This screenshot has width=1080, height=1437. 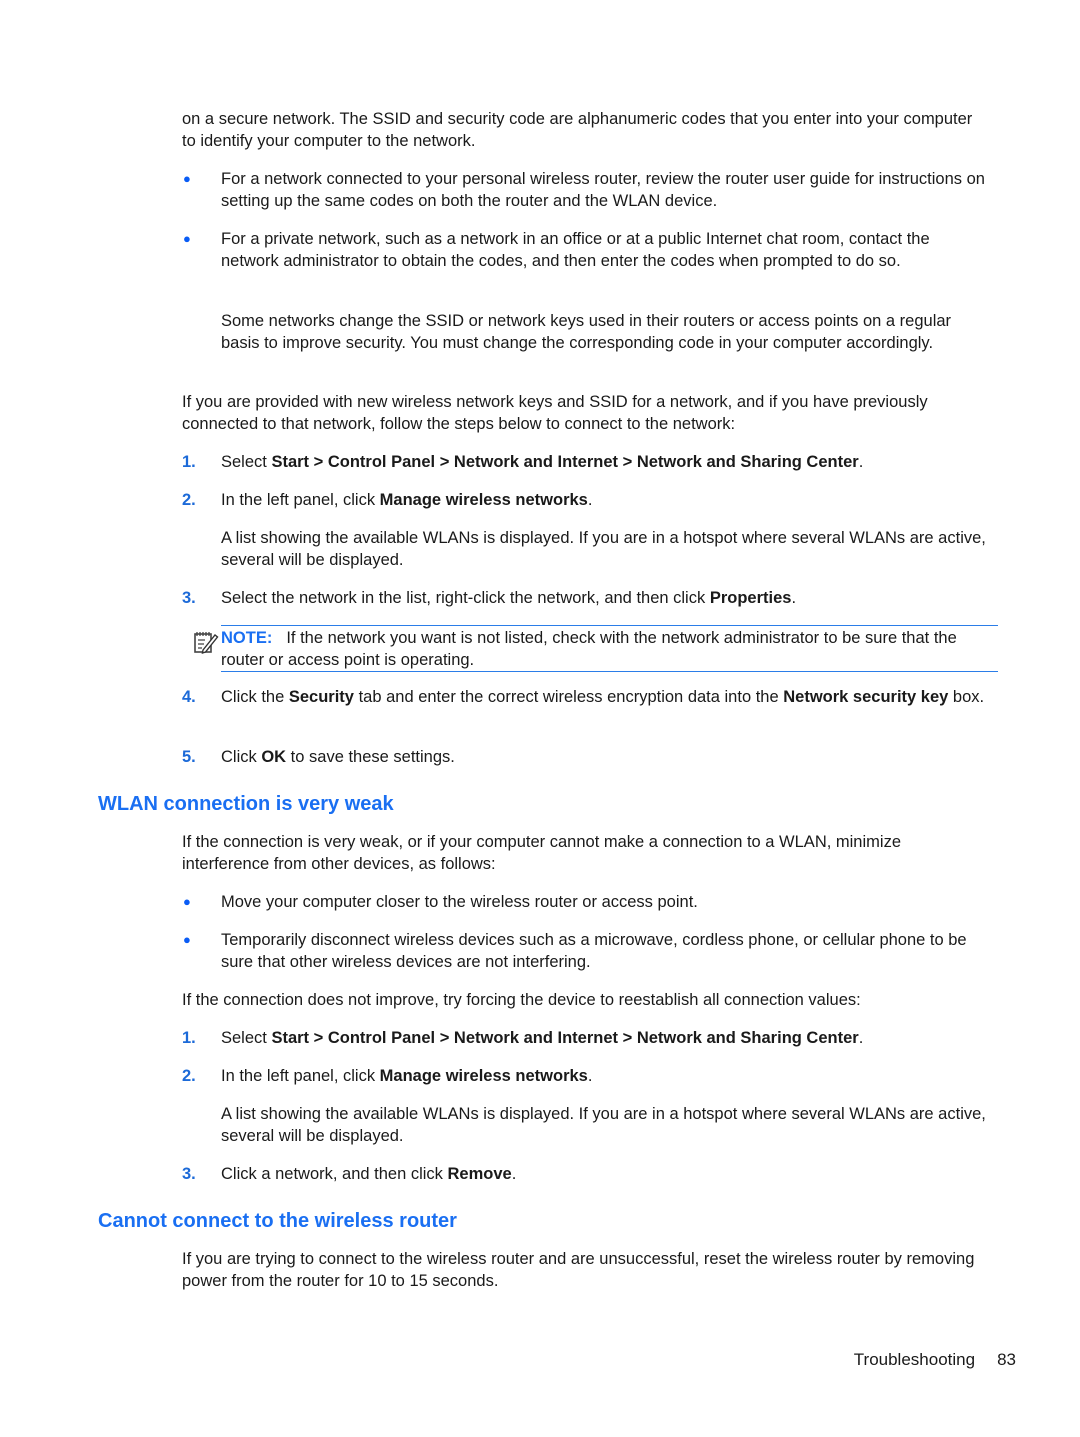 I want to click on step-number: 4., so click(x=189, y=697).